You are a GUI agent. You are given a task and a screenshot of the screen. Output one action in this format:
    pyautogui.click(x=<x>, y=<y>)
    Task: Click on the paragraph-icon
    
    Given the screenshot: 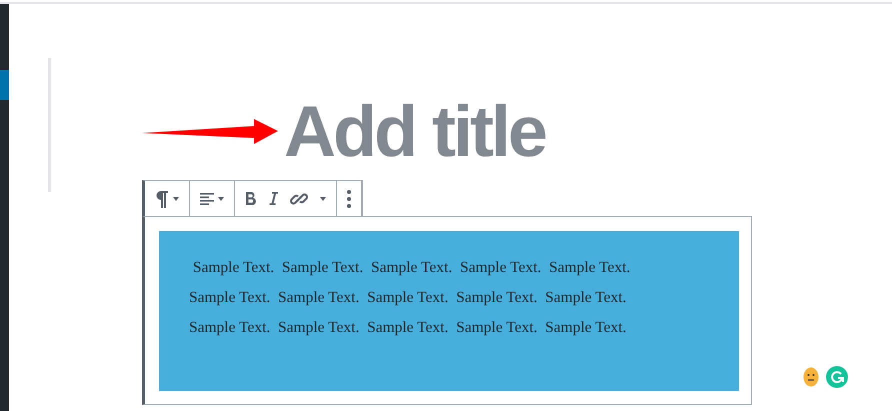 What is the action you would take?
    pyautogui.click(x=162, y=199)
    